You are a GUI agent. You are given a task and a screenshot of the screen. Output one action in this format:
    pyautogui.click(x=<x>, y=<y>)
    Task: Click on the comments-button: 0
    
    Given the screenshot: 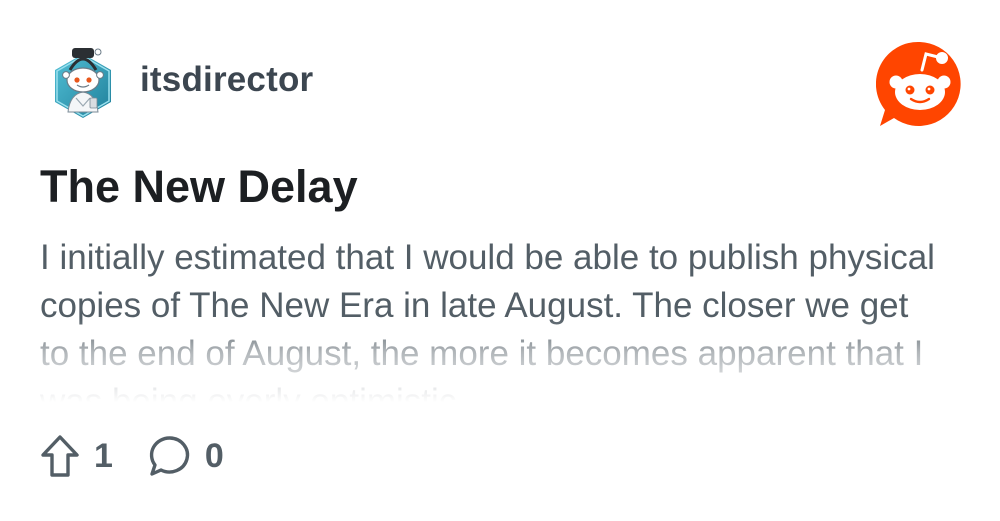 What is the action you would take?
    pyautogui.click(x=186, y=456)
    